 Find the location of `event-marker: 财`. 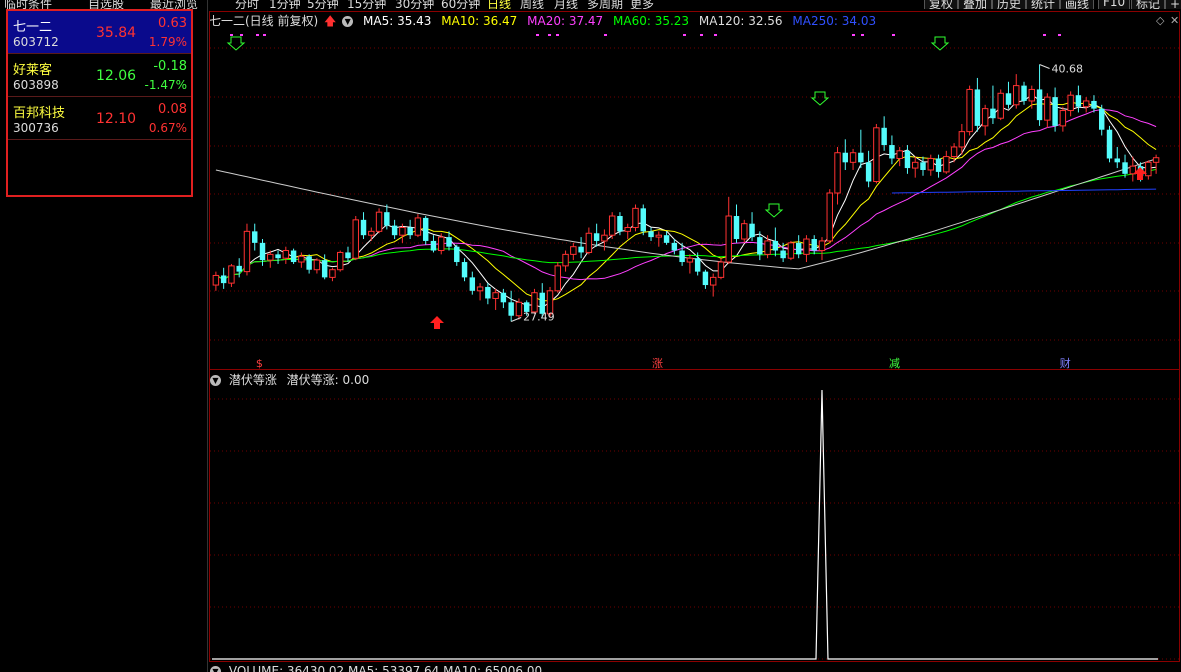

event-marker: 财 is located at coordinates (1065, 363).